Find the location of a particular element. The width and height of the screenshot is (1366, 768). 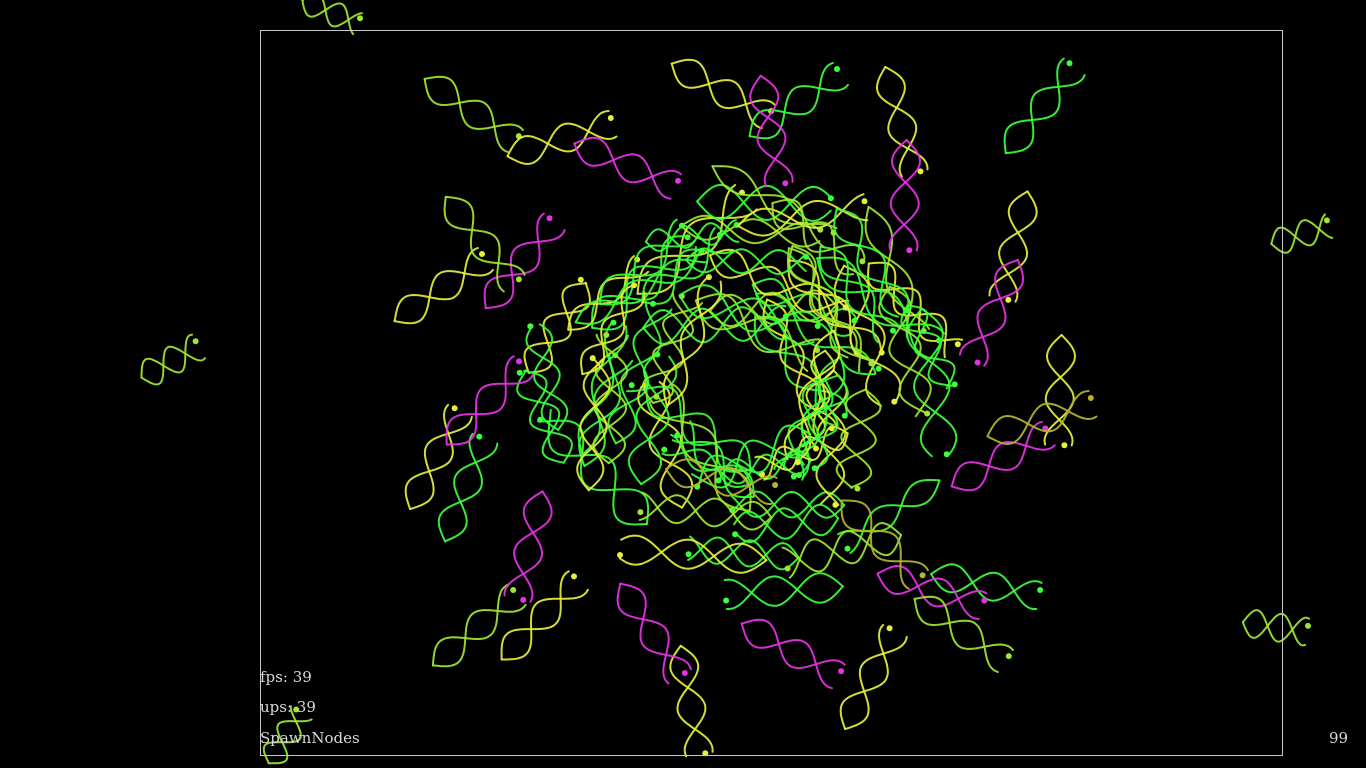

ups-value: 39 is located at coordinates (306, 707).